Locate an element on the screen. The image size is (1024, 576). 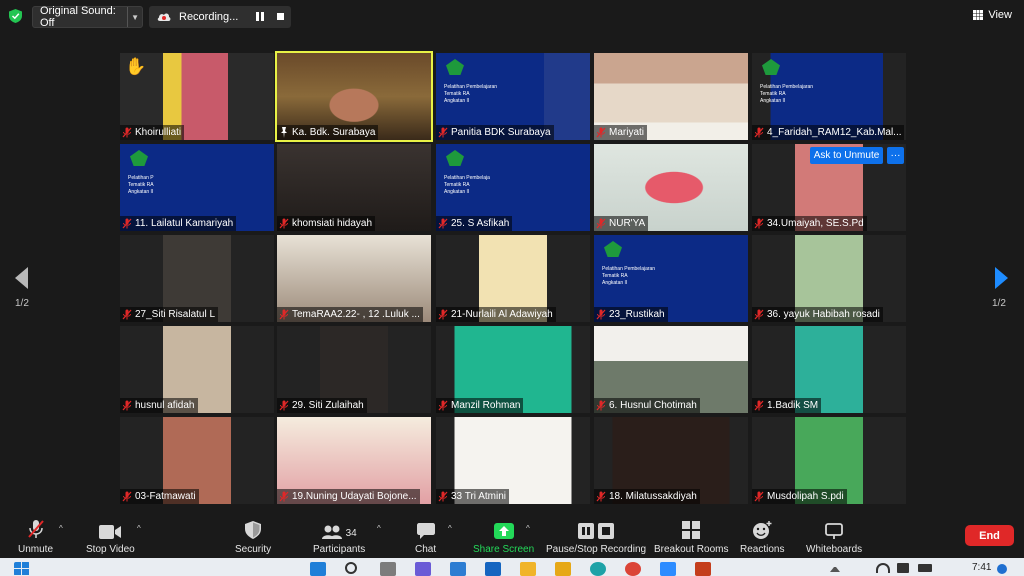
slide-text-line: Pelatihan Pembelaja is located at coordinates (467, 178).